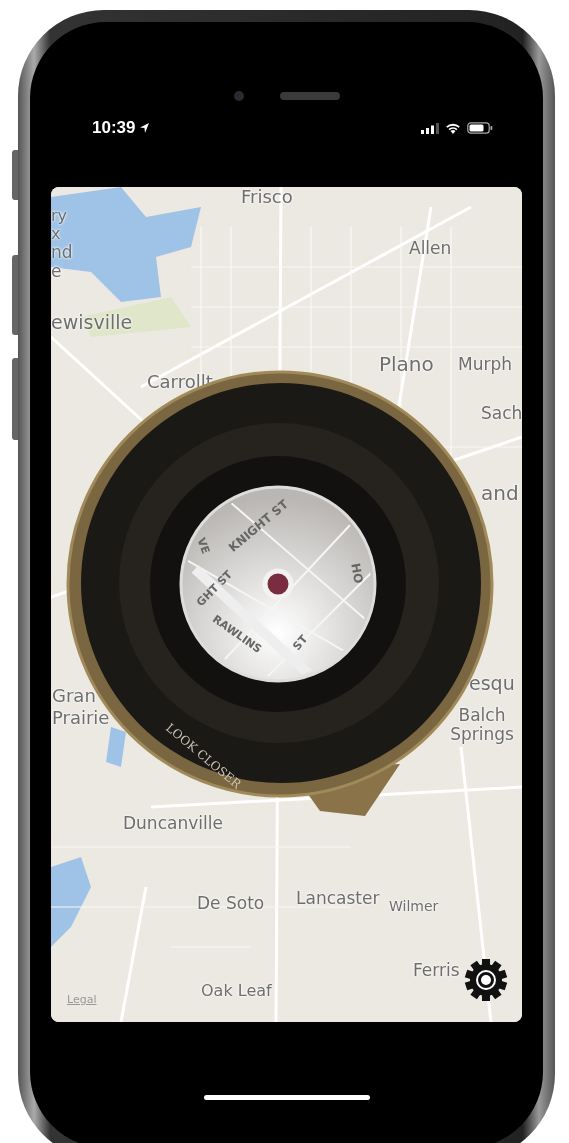 This screenshot has height=1143, width=569. Describe the element at coordinates (267, 197) in the screenshot. I see `map-label: Frisco` at that location.